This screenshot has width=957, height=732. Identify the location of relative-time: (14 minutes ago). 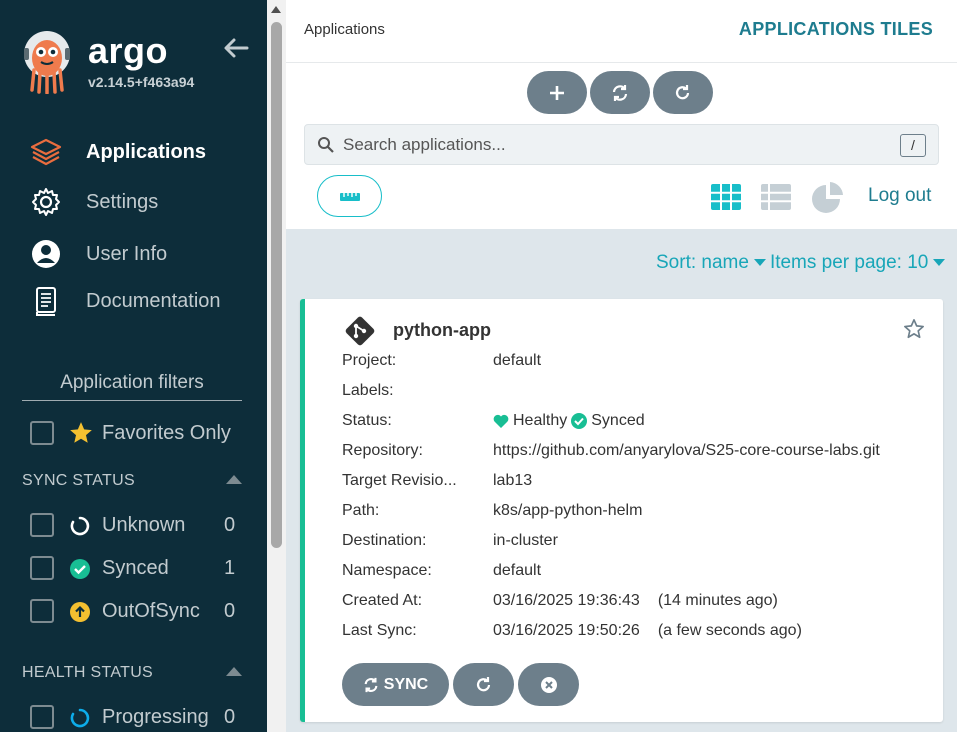
(717, 600).